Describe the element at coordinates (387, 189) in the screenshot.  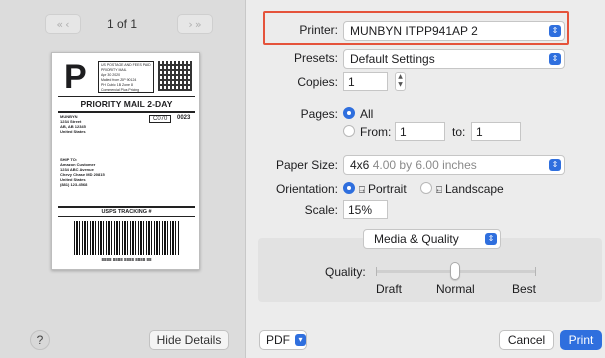
I see `portrait-label: Portrait` at that location.